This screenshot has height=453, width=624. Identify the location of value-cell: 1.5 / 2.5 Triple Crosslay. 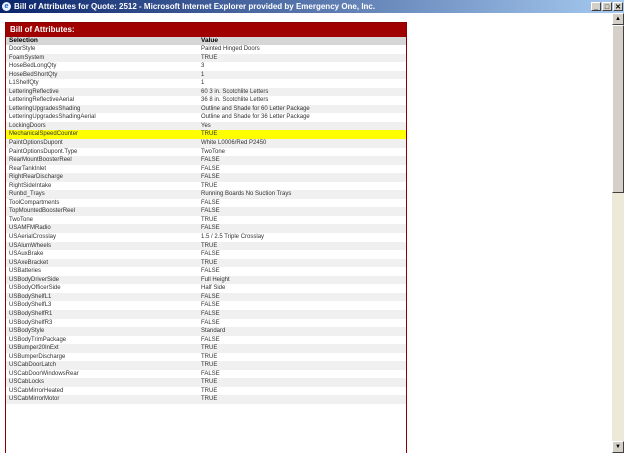
(233, 237).